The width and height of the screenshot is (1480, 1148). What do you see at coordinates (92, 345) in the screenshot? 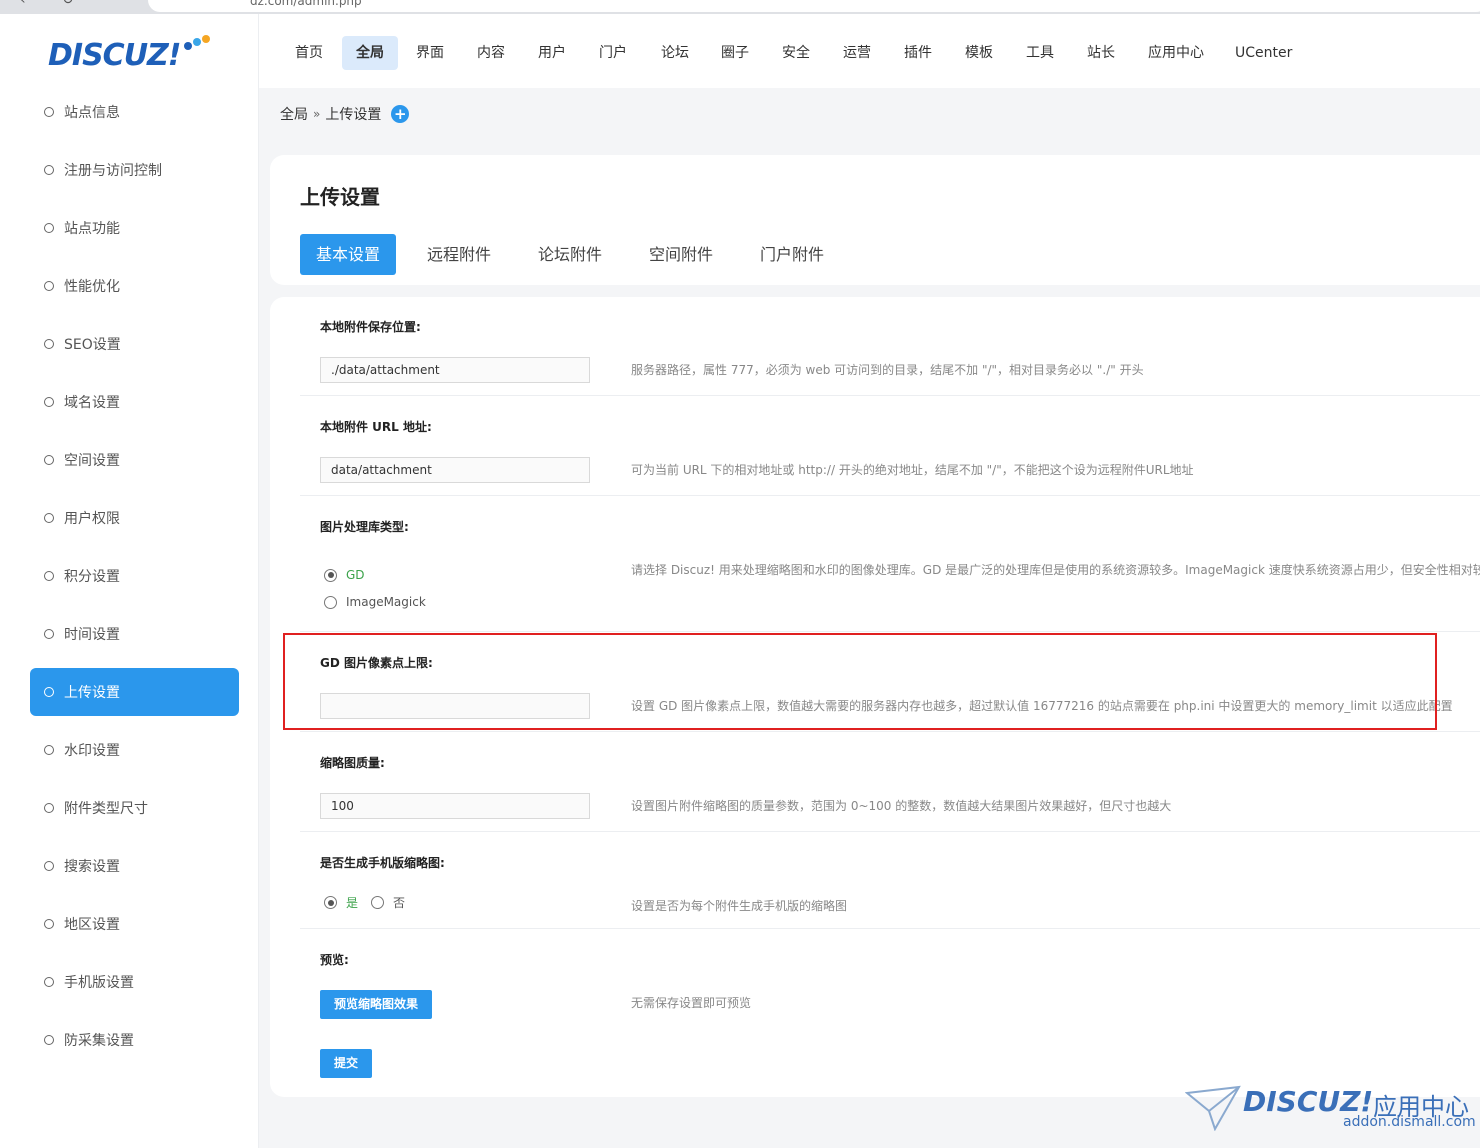
I see `sidebar-item-label: SEO设置` at bounding box center [92, 345].